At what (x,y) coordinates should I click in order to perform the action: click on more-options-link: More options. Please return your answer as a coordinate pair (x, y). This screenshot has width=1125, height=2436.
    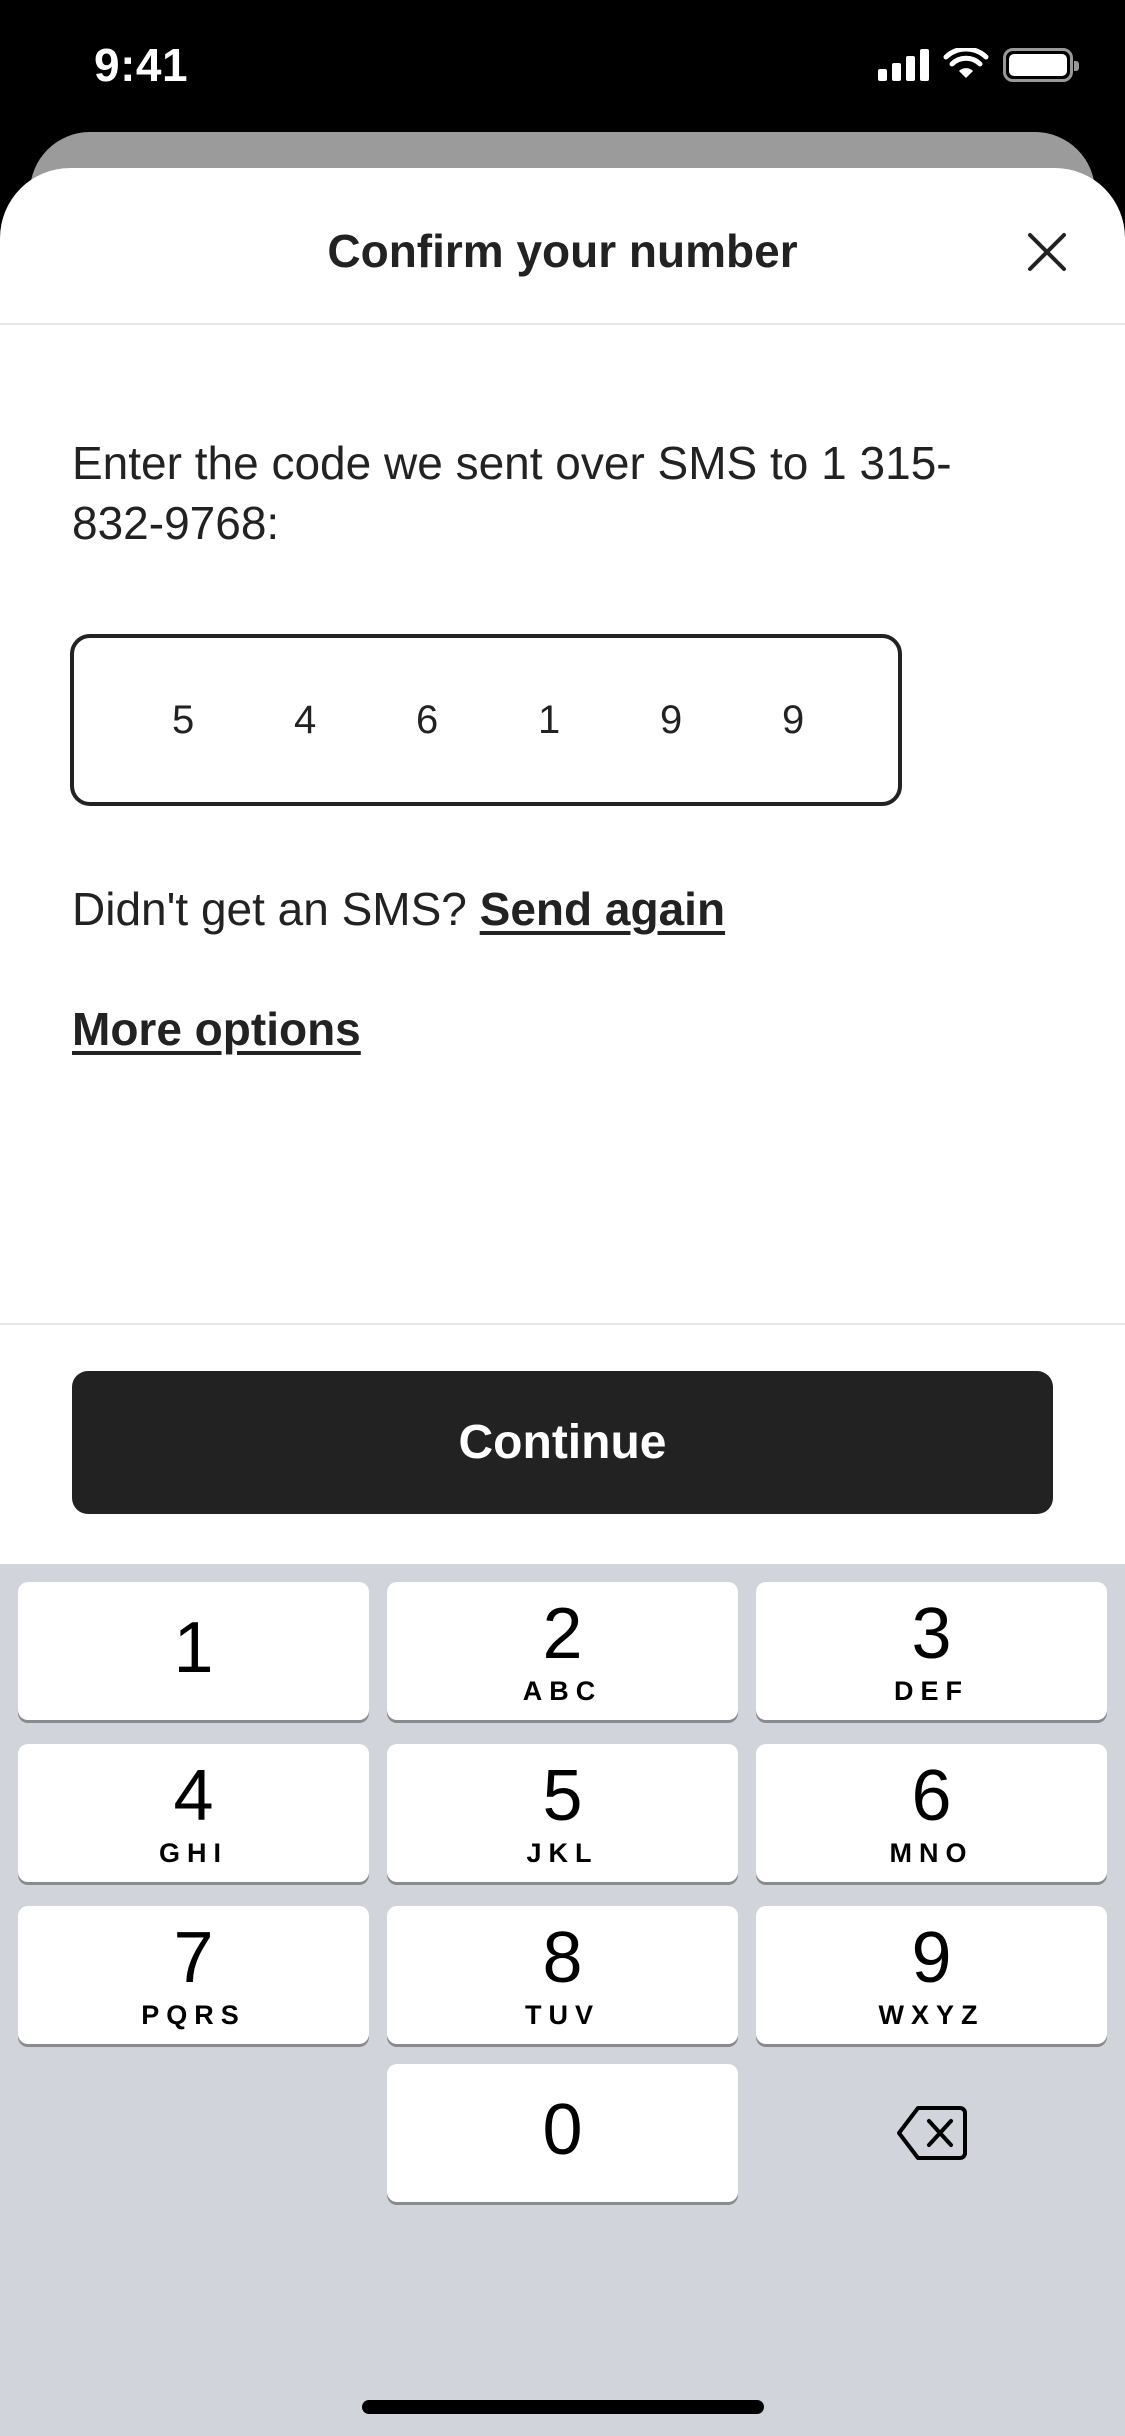
    Looking at the image, I should click on (216, 1029).